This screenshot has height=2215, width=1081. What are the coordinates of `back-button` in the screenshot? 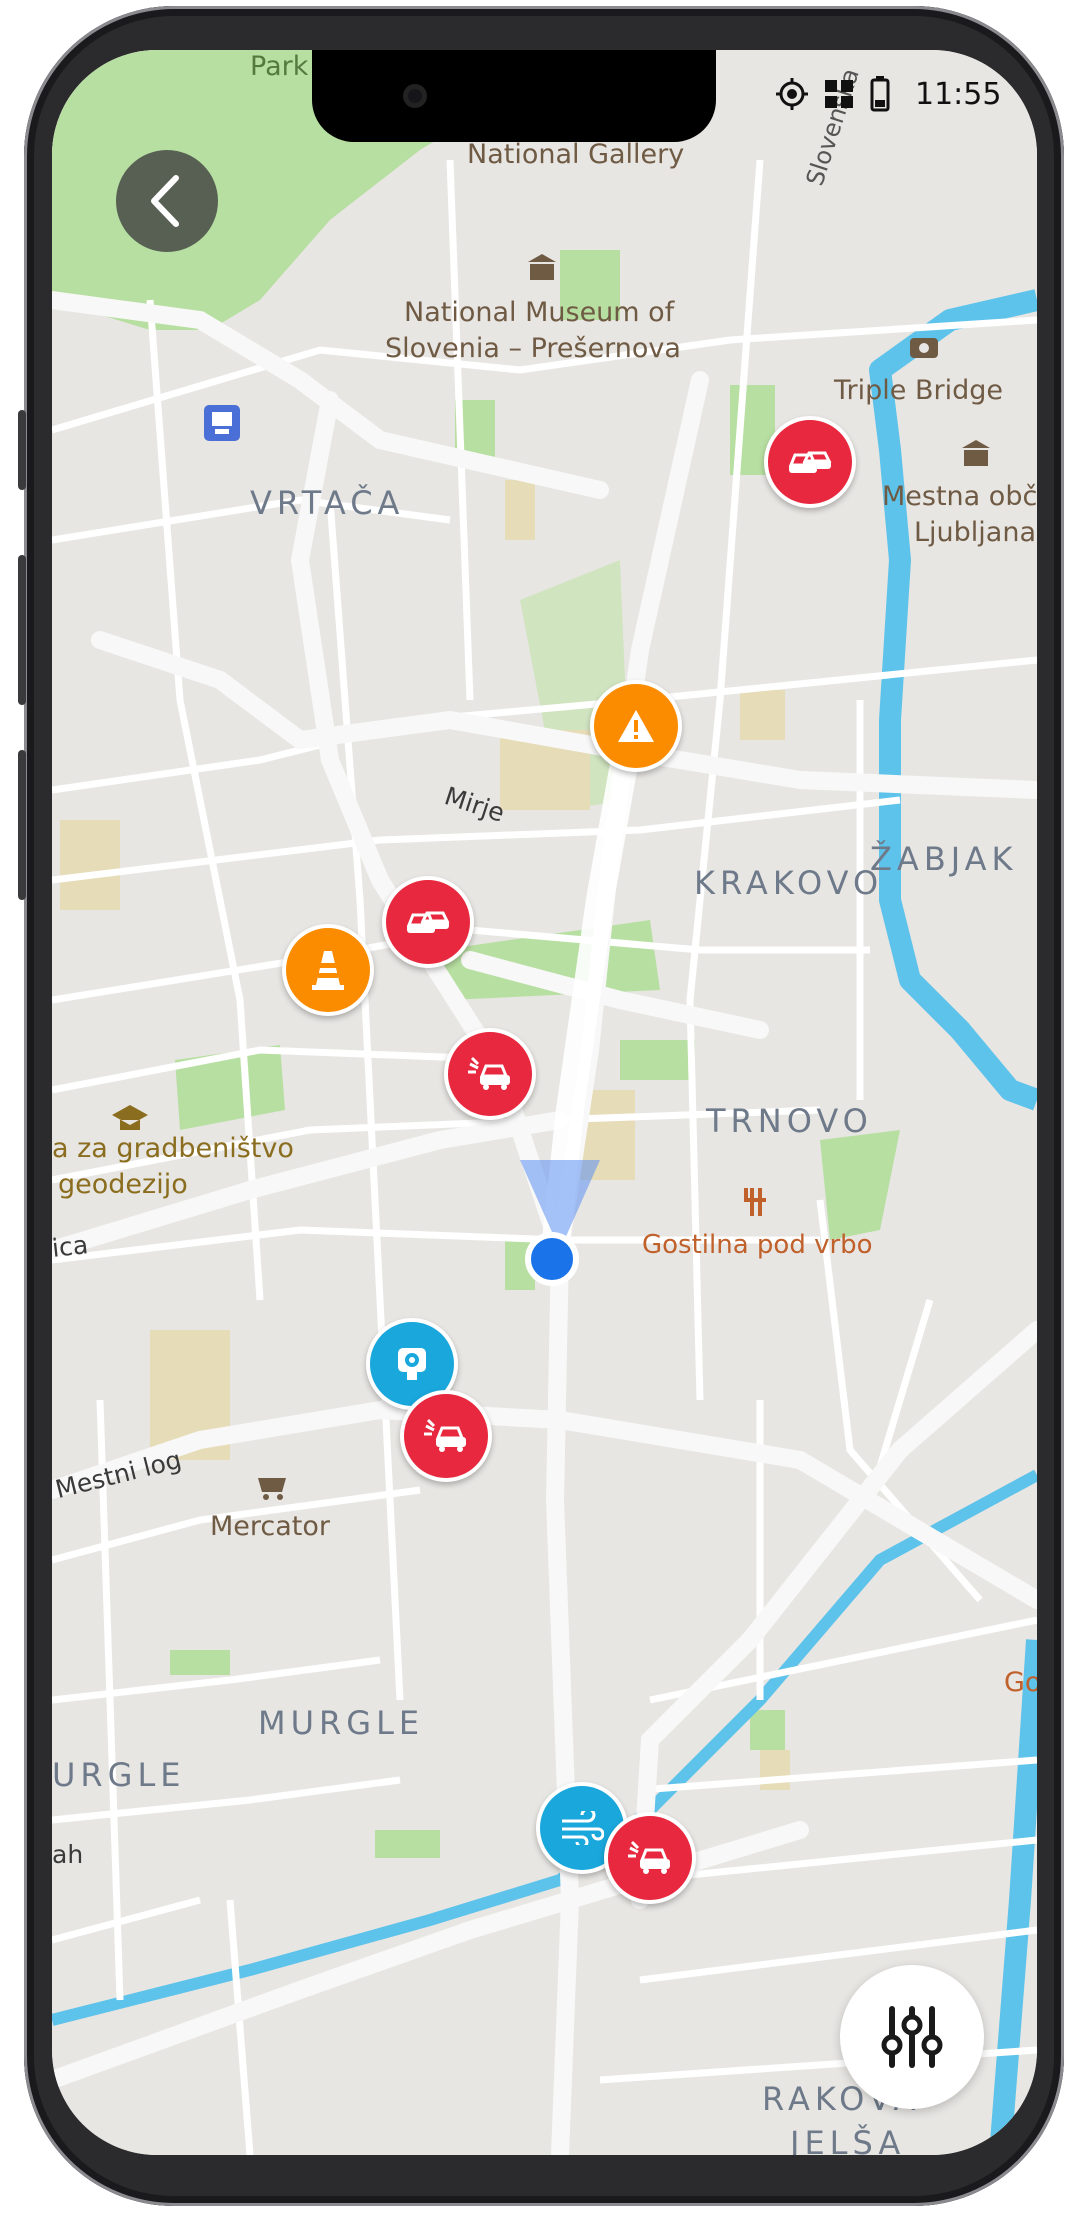 It's located at (167, 201).